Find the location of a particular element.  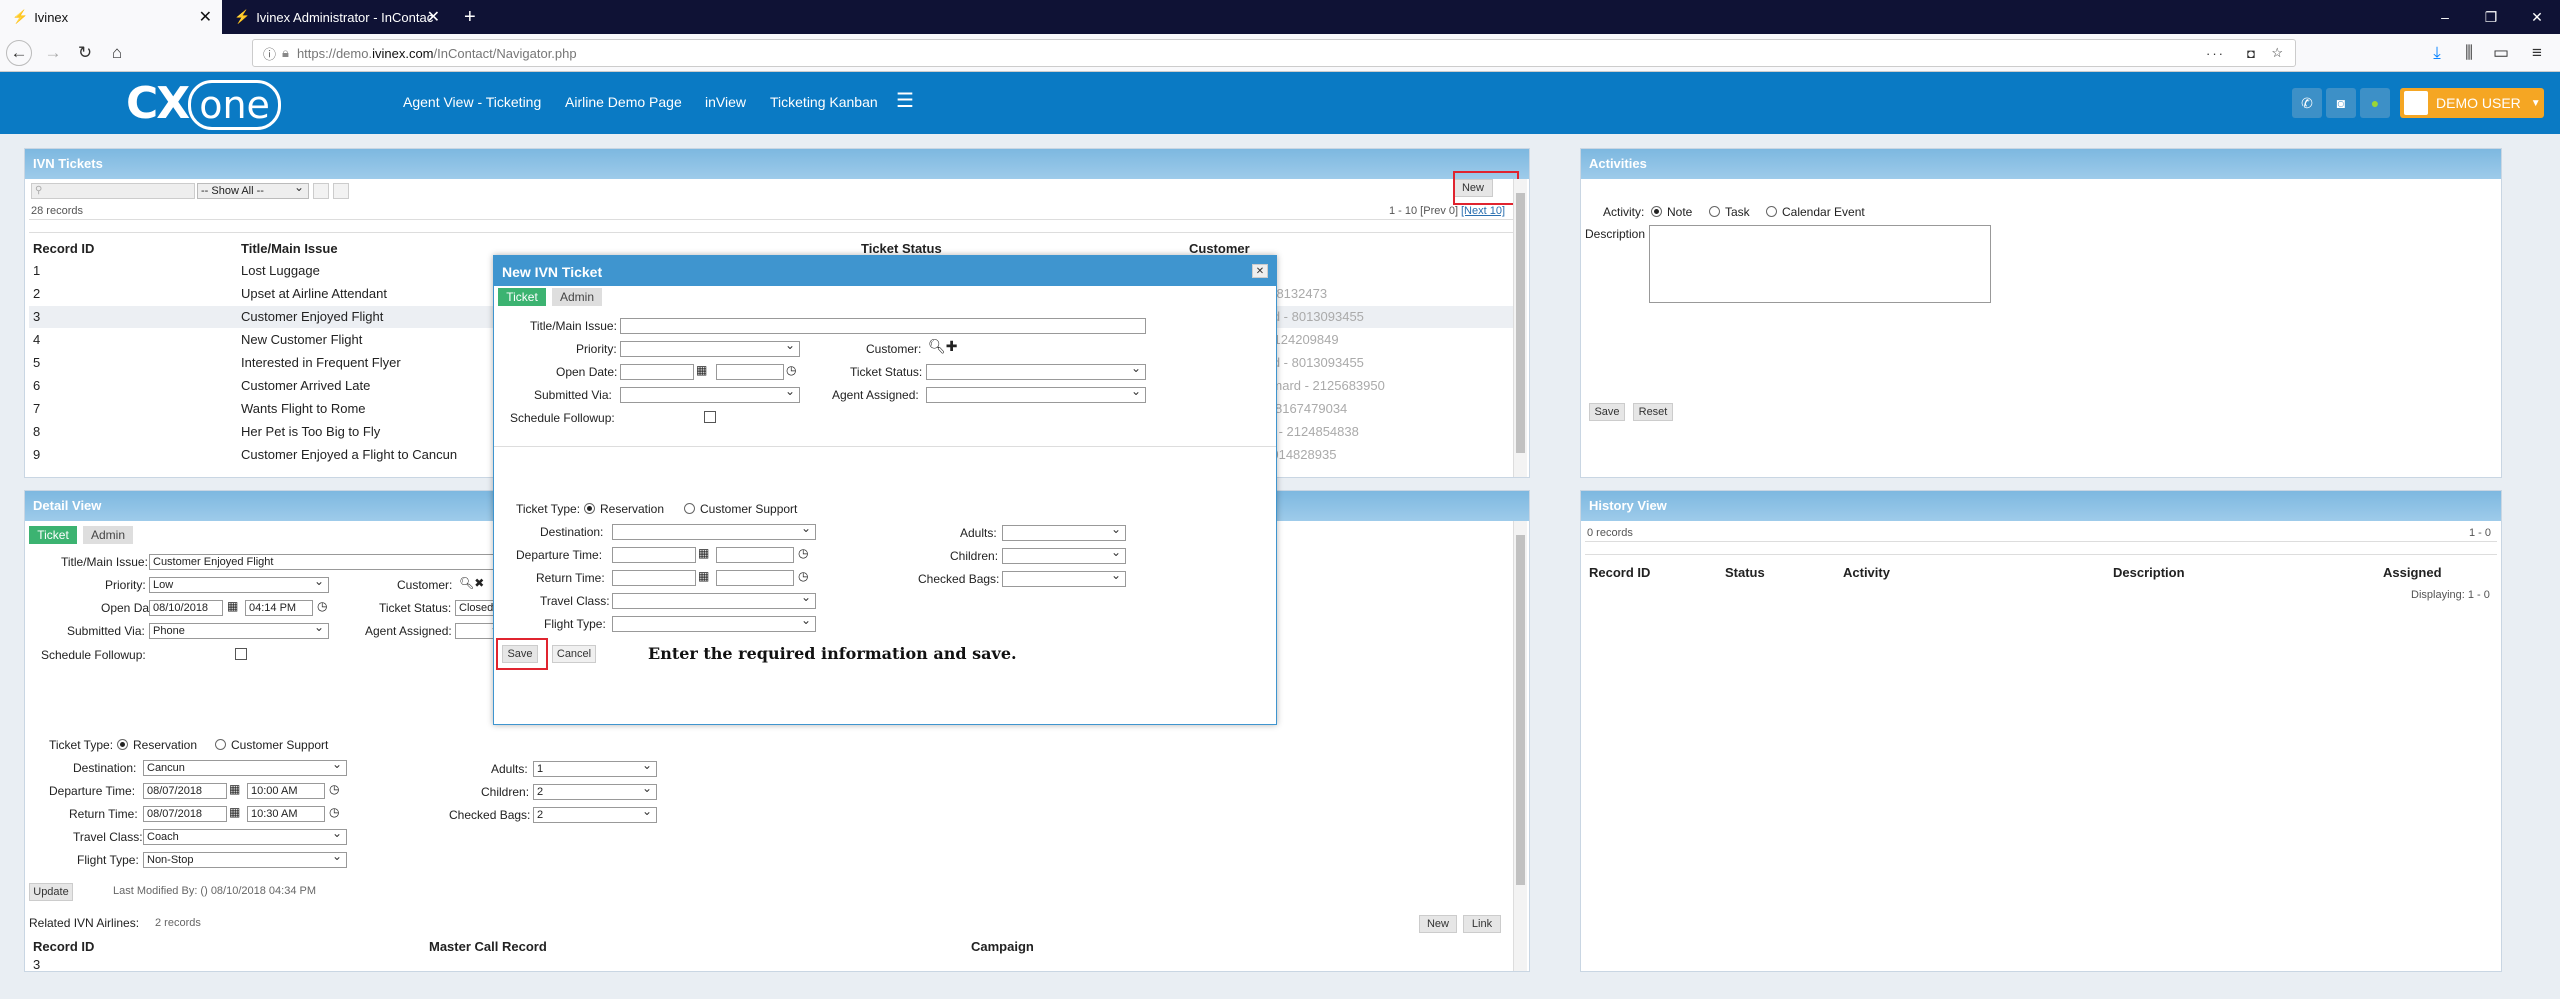

open-date-input: 08/10/2018 is located at coordinates (186, 608).